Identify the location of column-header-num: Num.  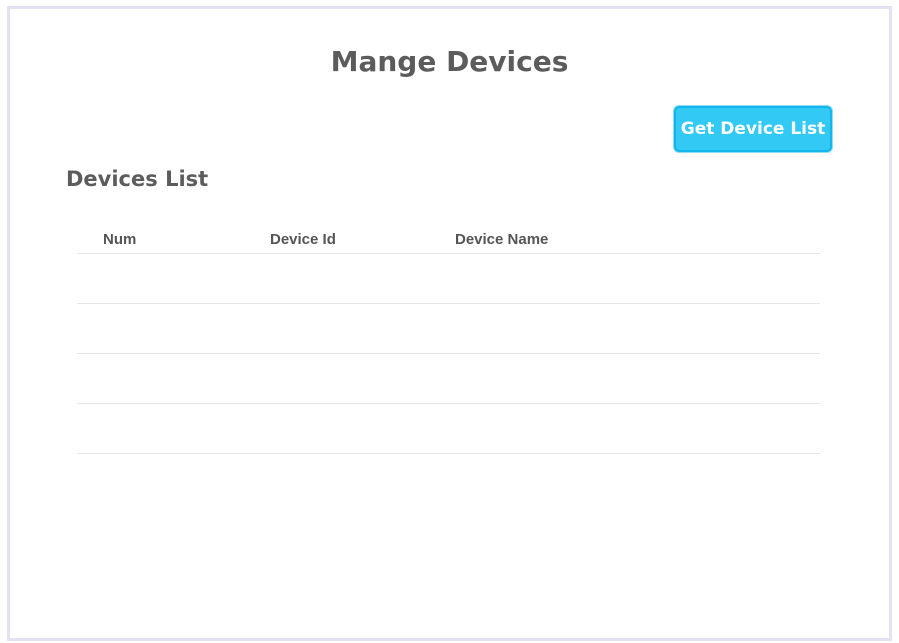
(120, 239).